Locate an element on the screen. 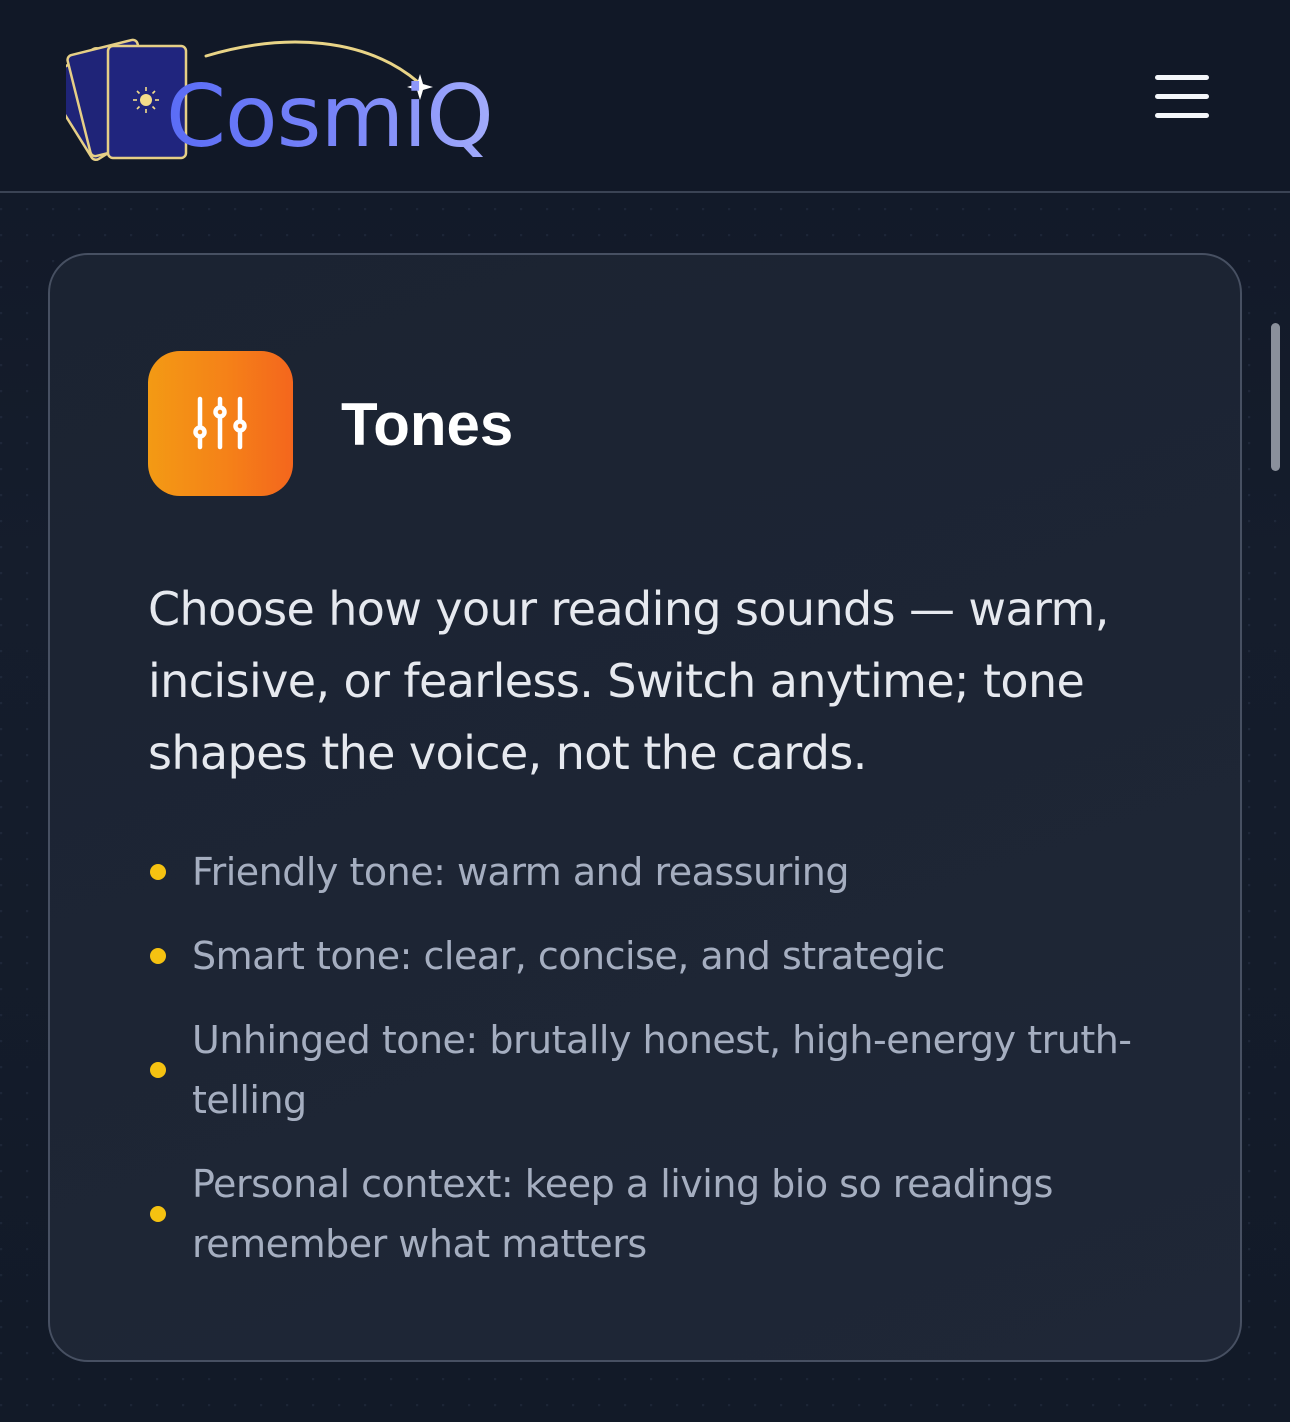 This screenshot has width=1290, height=1422. cosmiq-logo: CosmiQ is located at coordinates (286, 101).